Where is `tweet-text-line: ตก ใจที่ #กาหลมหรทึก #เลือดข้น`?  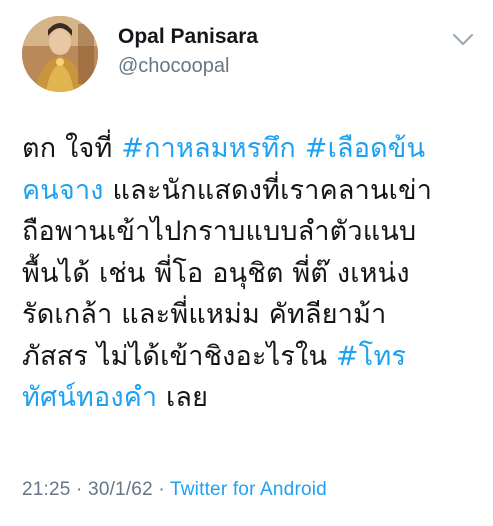 tweet-text-line: ตก ใจที่ #กาหลมหรทึก #เลือดข้น is located at coordinates (249, 149).